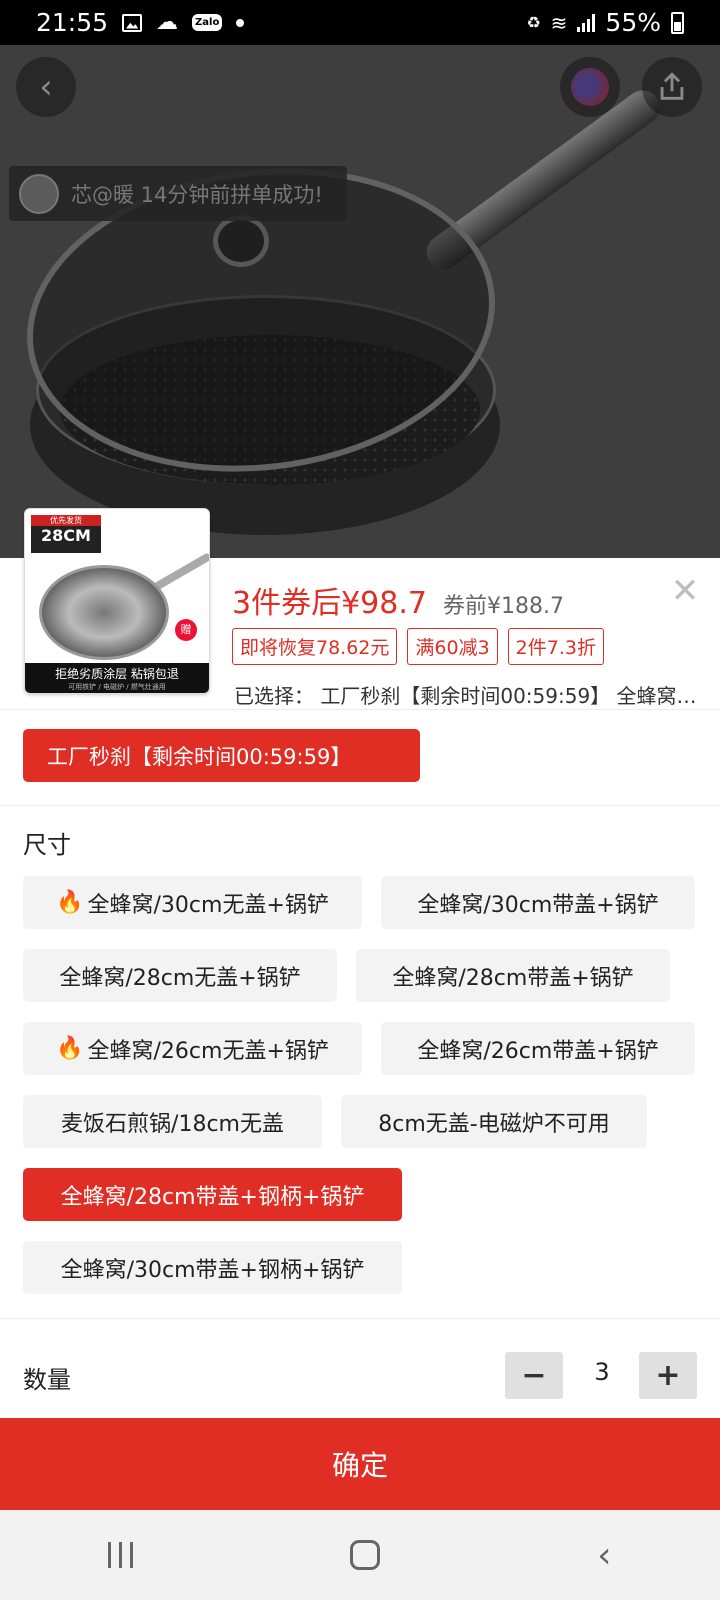 The image size is (720, 1600). What do you see at coordinates (360, 1464) in the screenshot?
I see `confirm-button: 确定` at bounding box center [360, 1464].